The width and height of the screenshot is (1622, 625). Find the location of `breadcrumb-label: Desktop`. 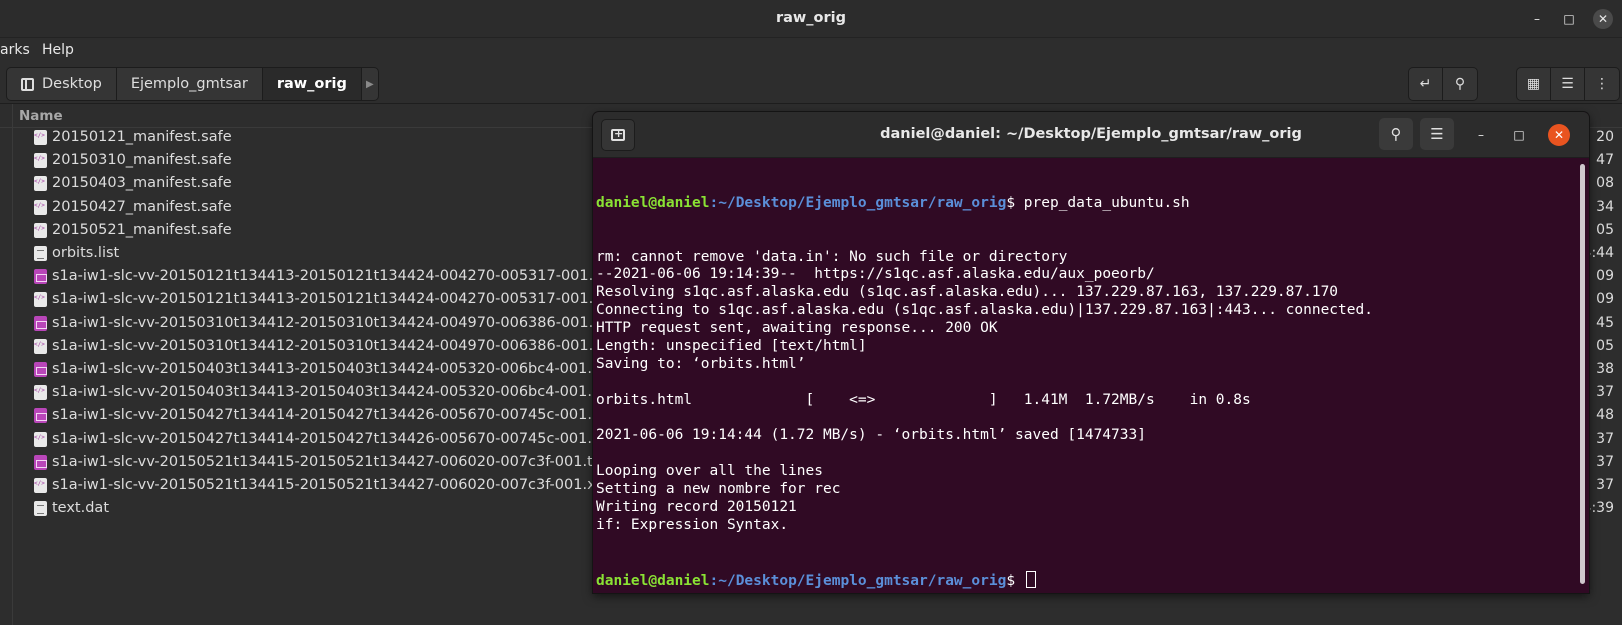

breadcrumb-label: Desktop is located at coordinates (72, 84).